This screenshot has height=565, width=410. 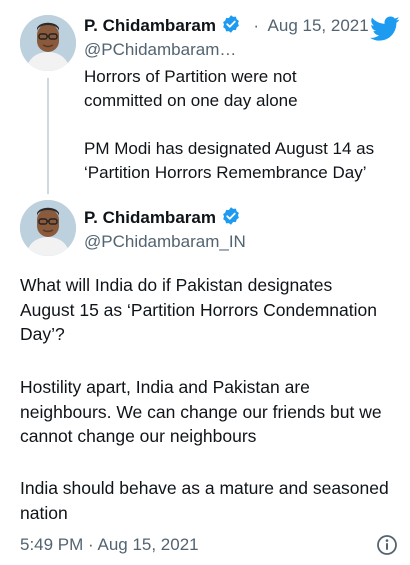 What do you see at coordinates (318, 25) in the screenshot?
I see `tweet-date: Aug 15, 2021` at bounding box center [318, 25].